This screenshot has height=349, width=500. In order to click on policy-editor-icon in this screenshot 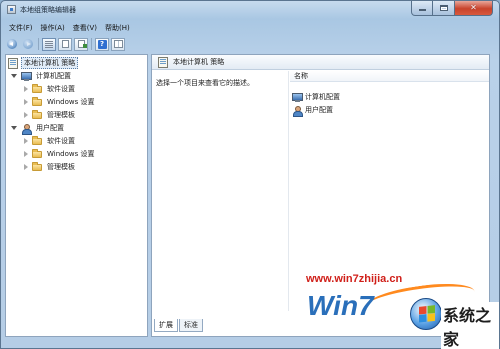, I will do `click(11, 9)`.